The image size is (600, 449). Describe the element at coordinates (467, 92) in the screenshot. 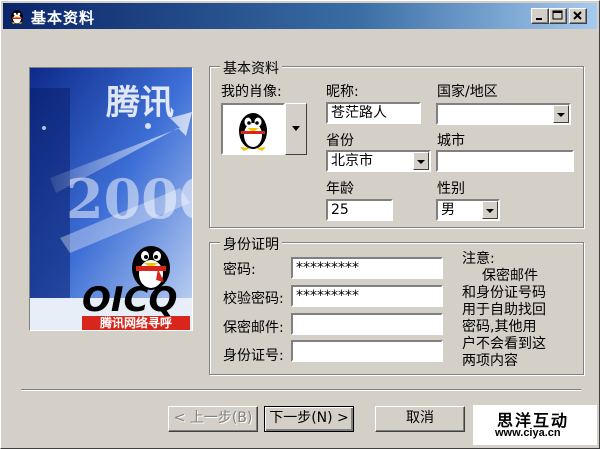

I see `country-label: 国家/地区` at that location.